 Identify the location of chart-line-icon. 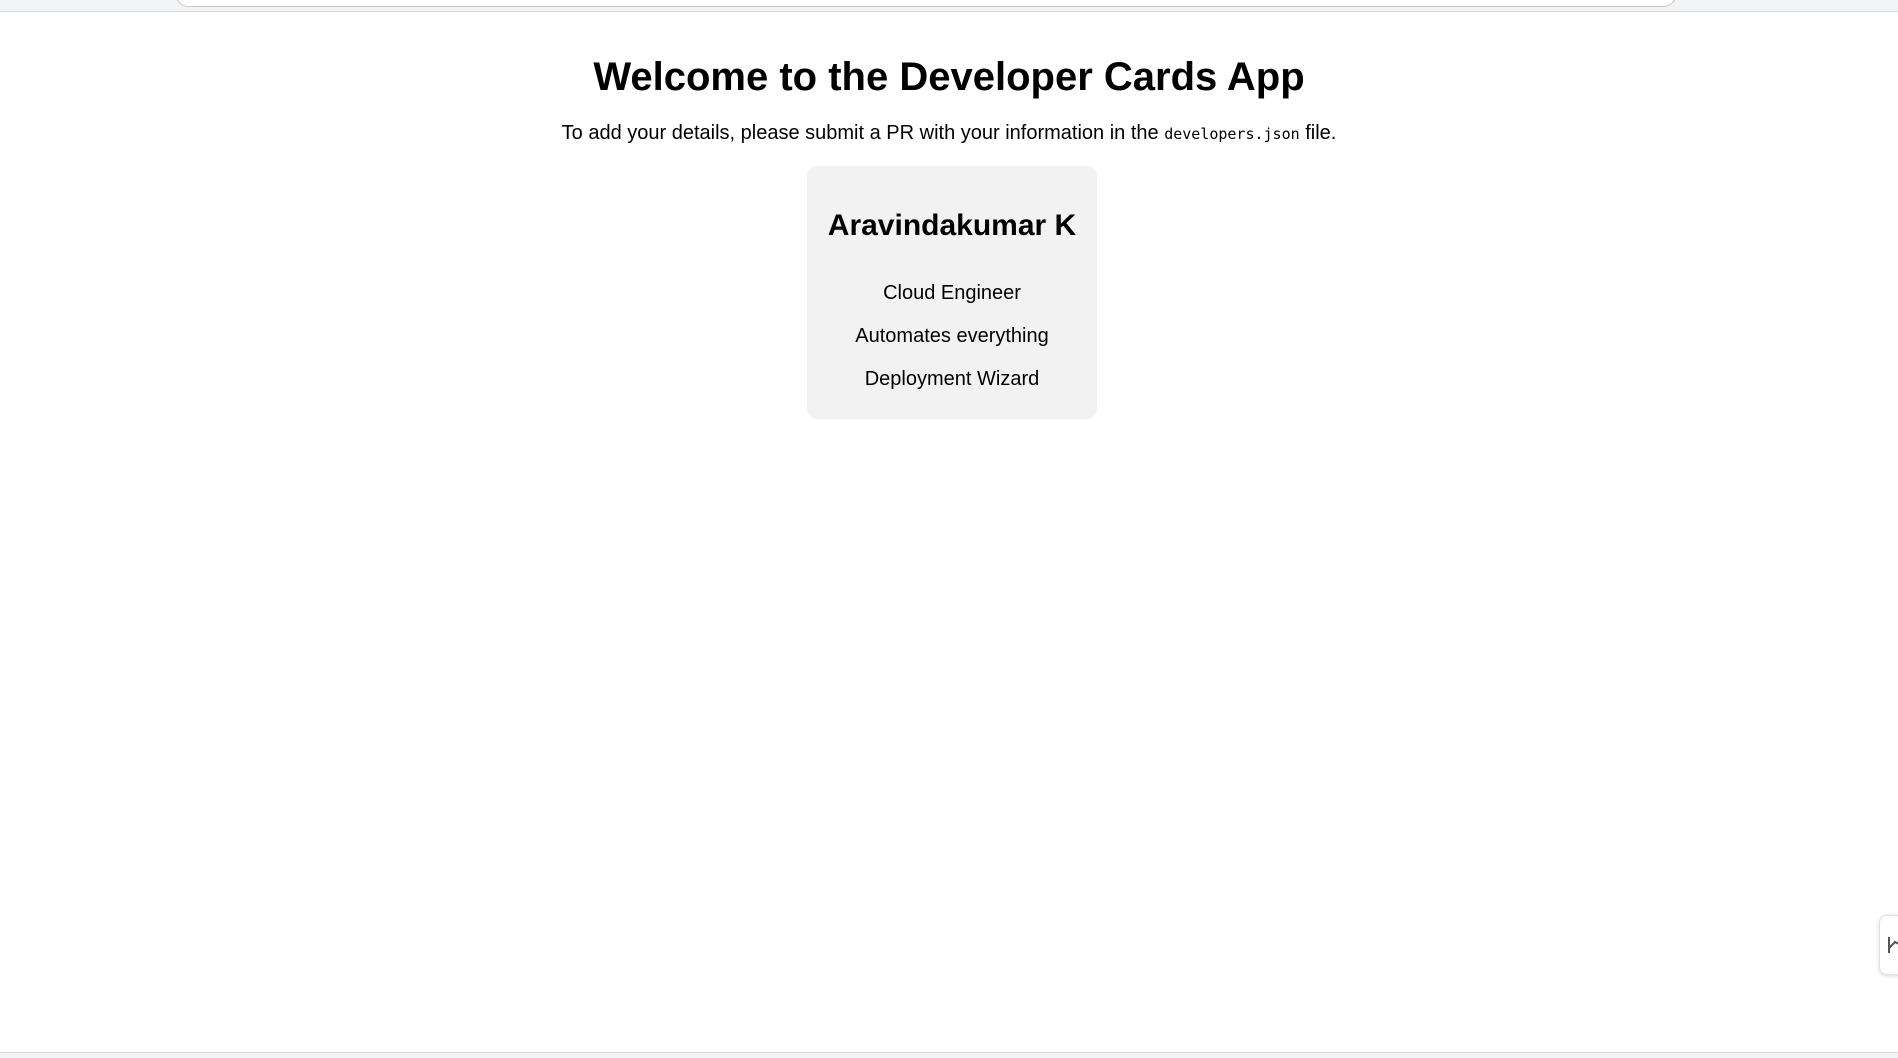
(1893, 945).